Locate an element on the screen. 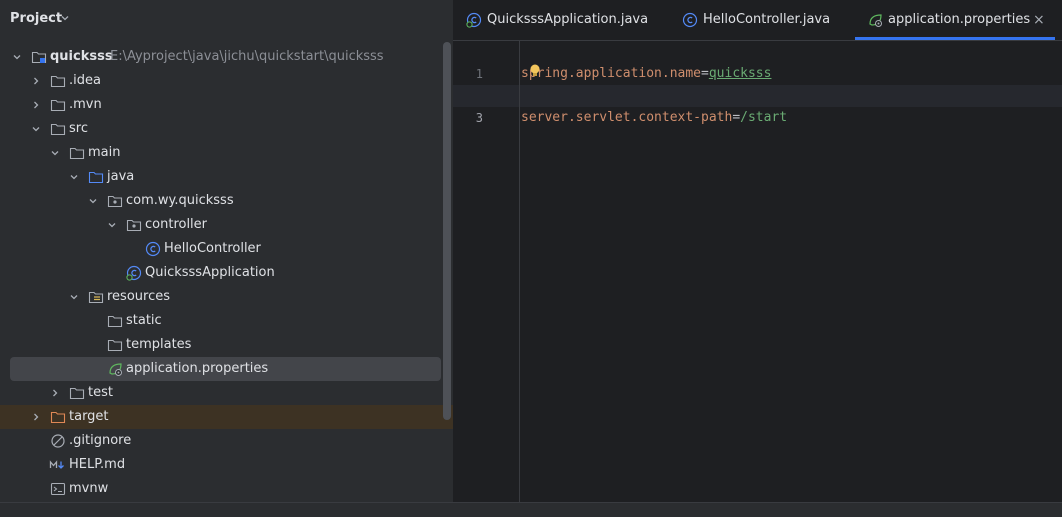  project-panel-title: Project is located at coordinates (36, 18).